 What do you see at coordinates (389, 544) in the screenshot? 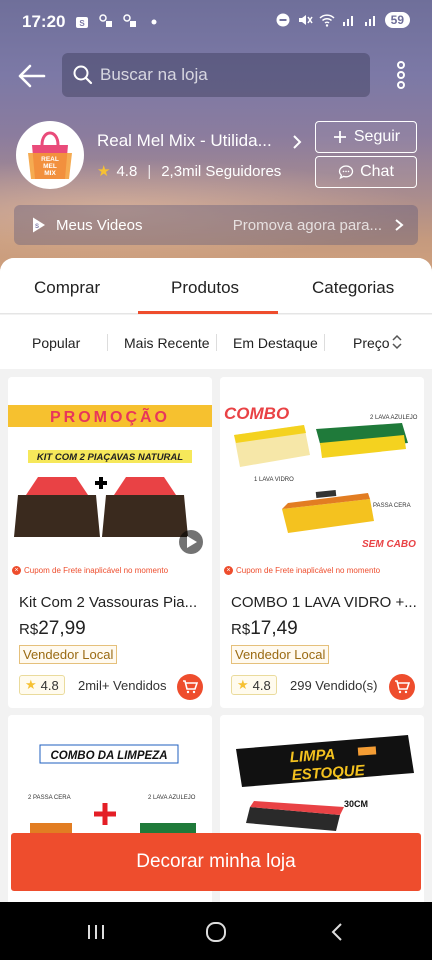
I see `label-sem-cabo: SEM CABO` at bounding box center [389, 544].